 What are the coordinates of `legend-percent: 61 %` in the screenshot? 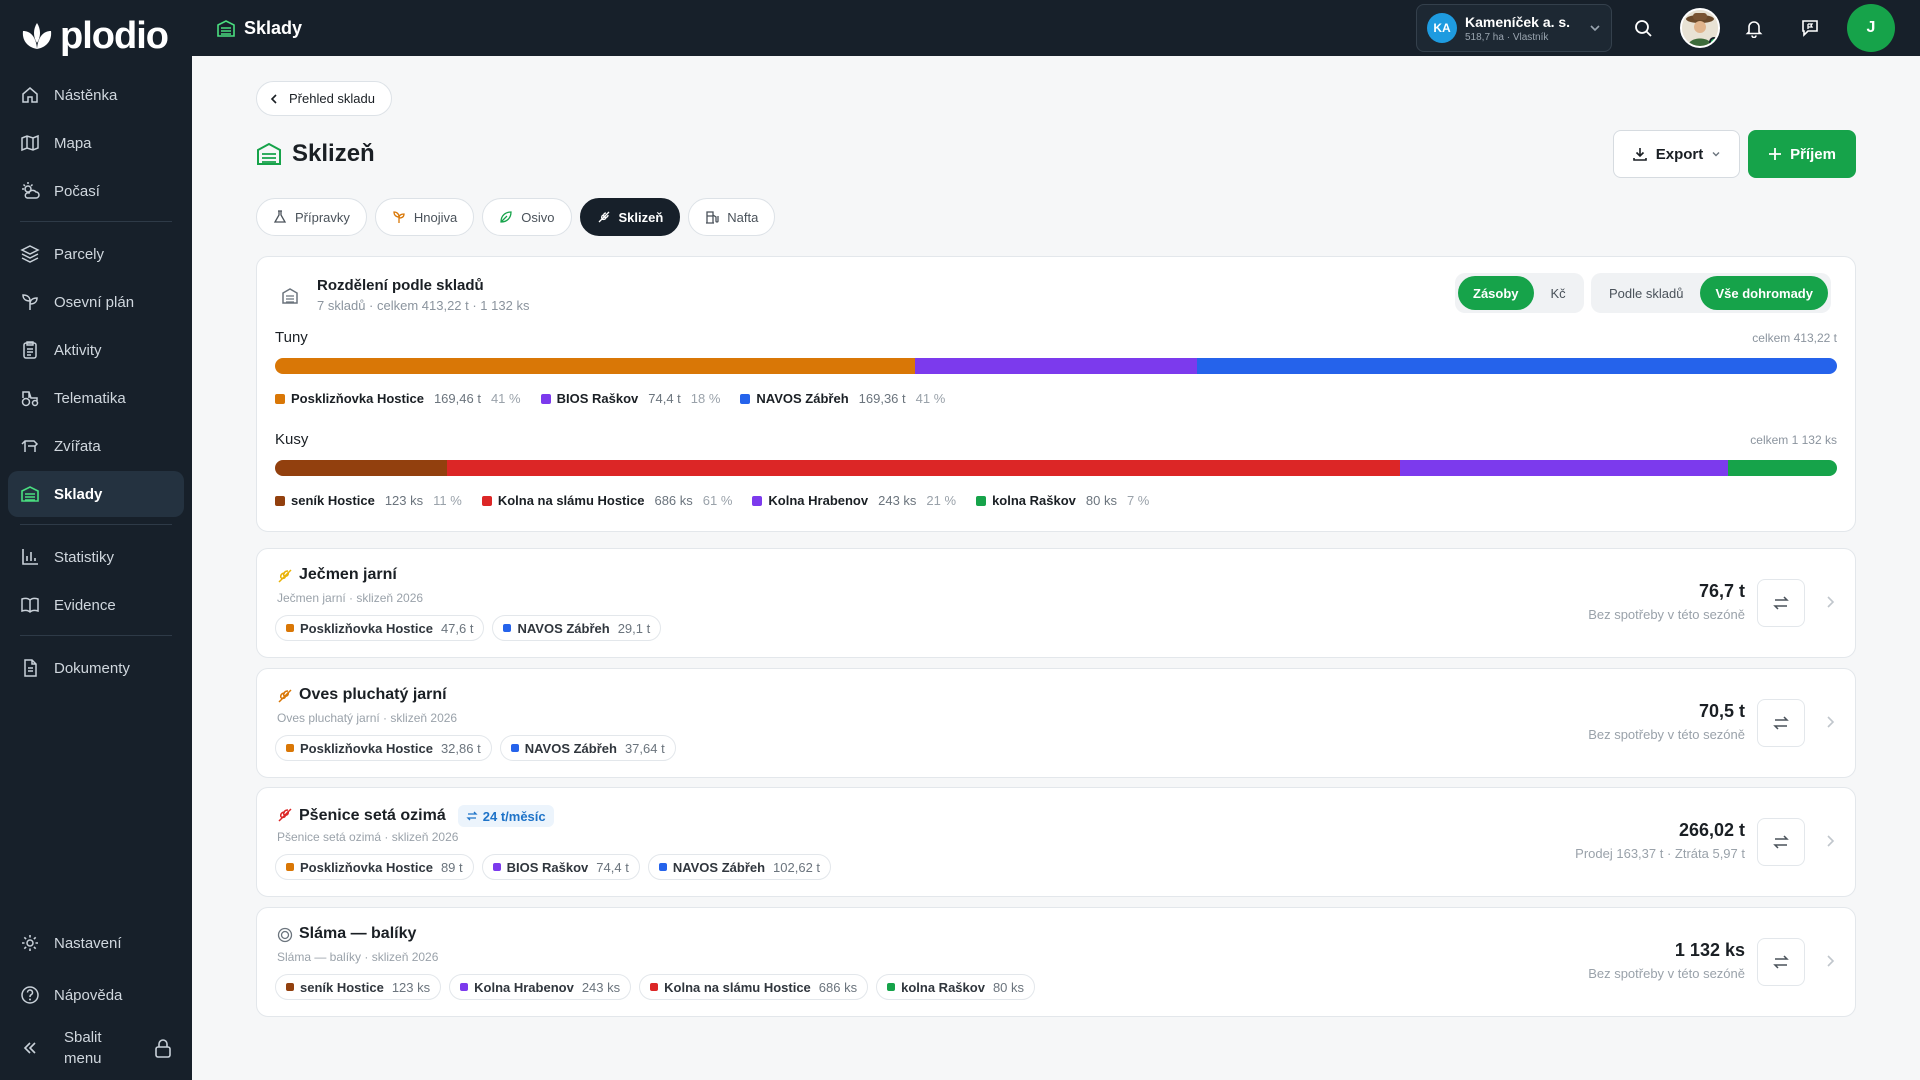 It's located at (717, 500).